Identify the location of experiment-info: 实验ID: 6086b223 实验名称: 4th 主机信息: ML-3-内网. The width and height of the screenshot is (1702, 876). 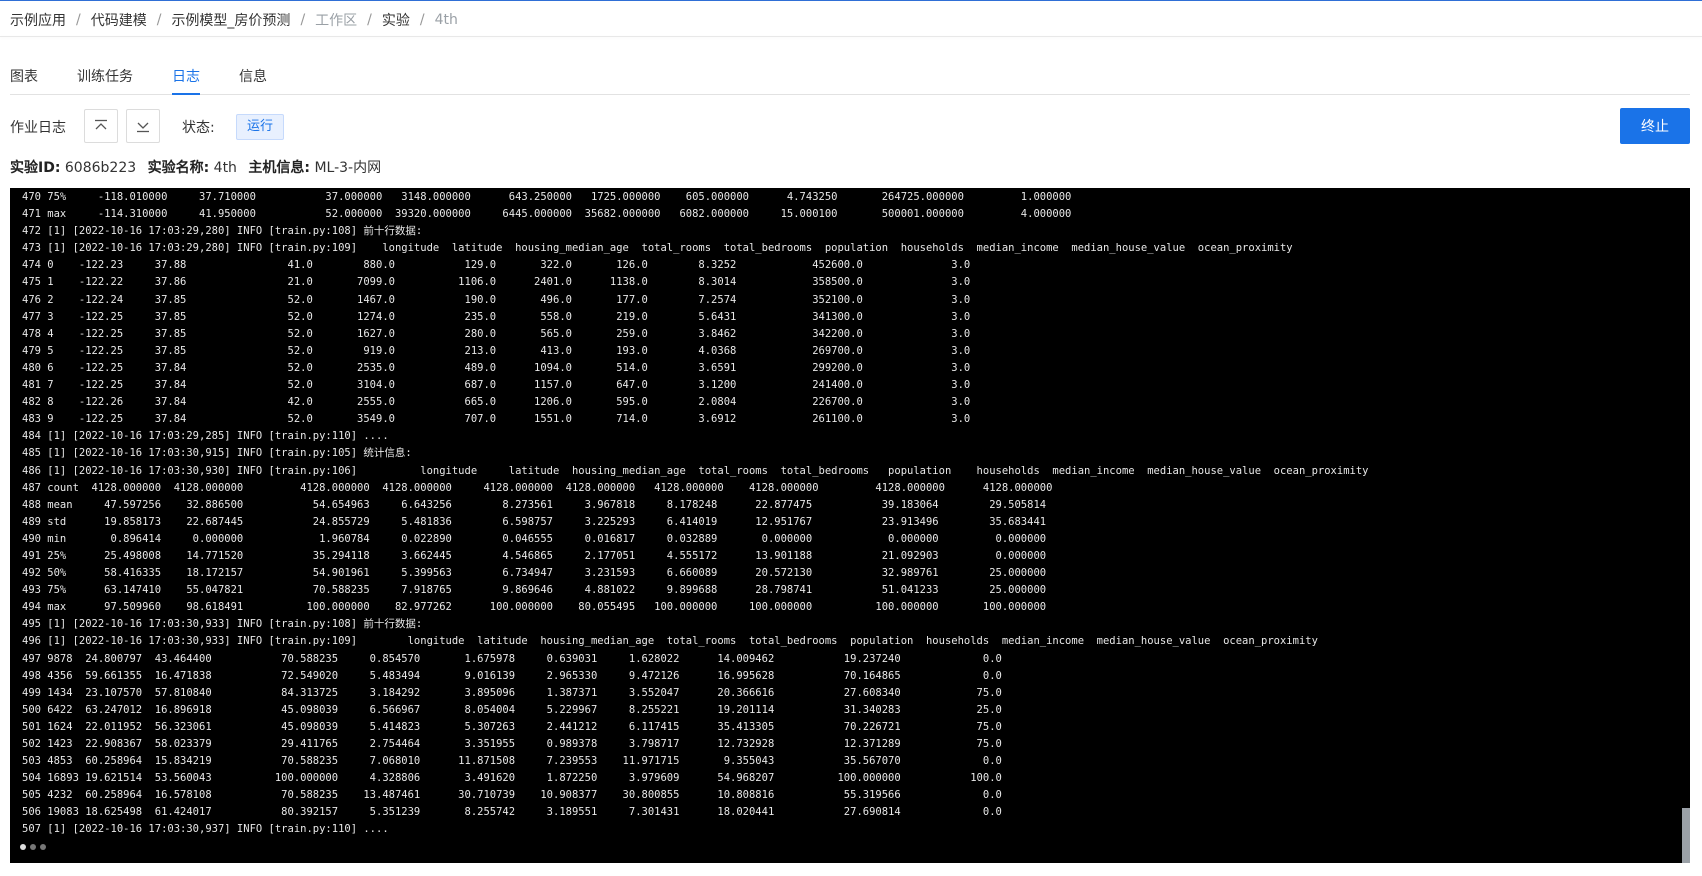
(199, 167).